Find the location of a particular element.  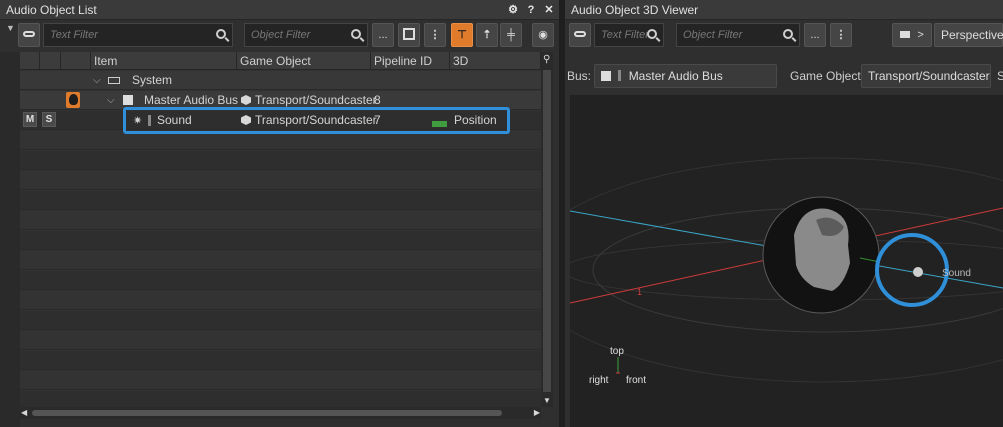

text-filter-placeholder: Text Filter is located at coordinates (74, 35).